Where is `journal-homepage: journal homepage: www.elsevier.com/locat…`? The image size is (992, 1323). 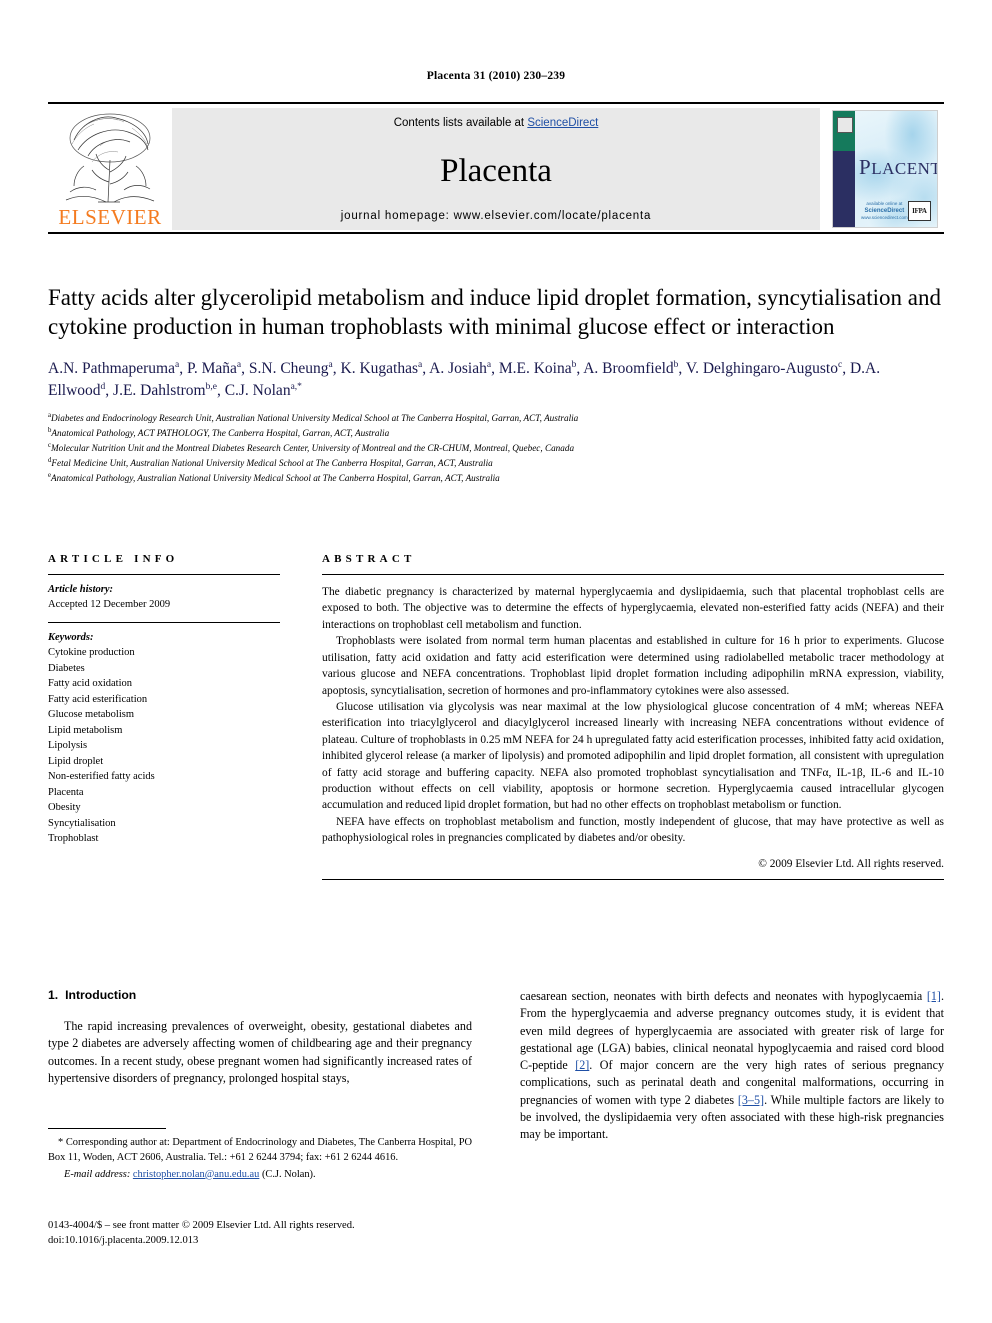 journal-homepage: journal homepage: www.elsevier.com/locat… is located at coordinates (496, 216).